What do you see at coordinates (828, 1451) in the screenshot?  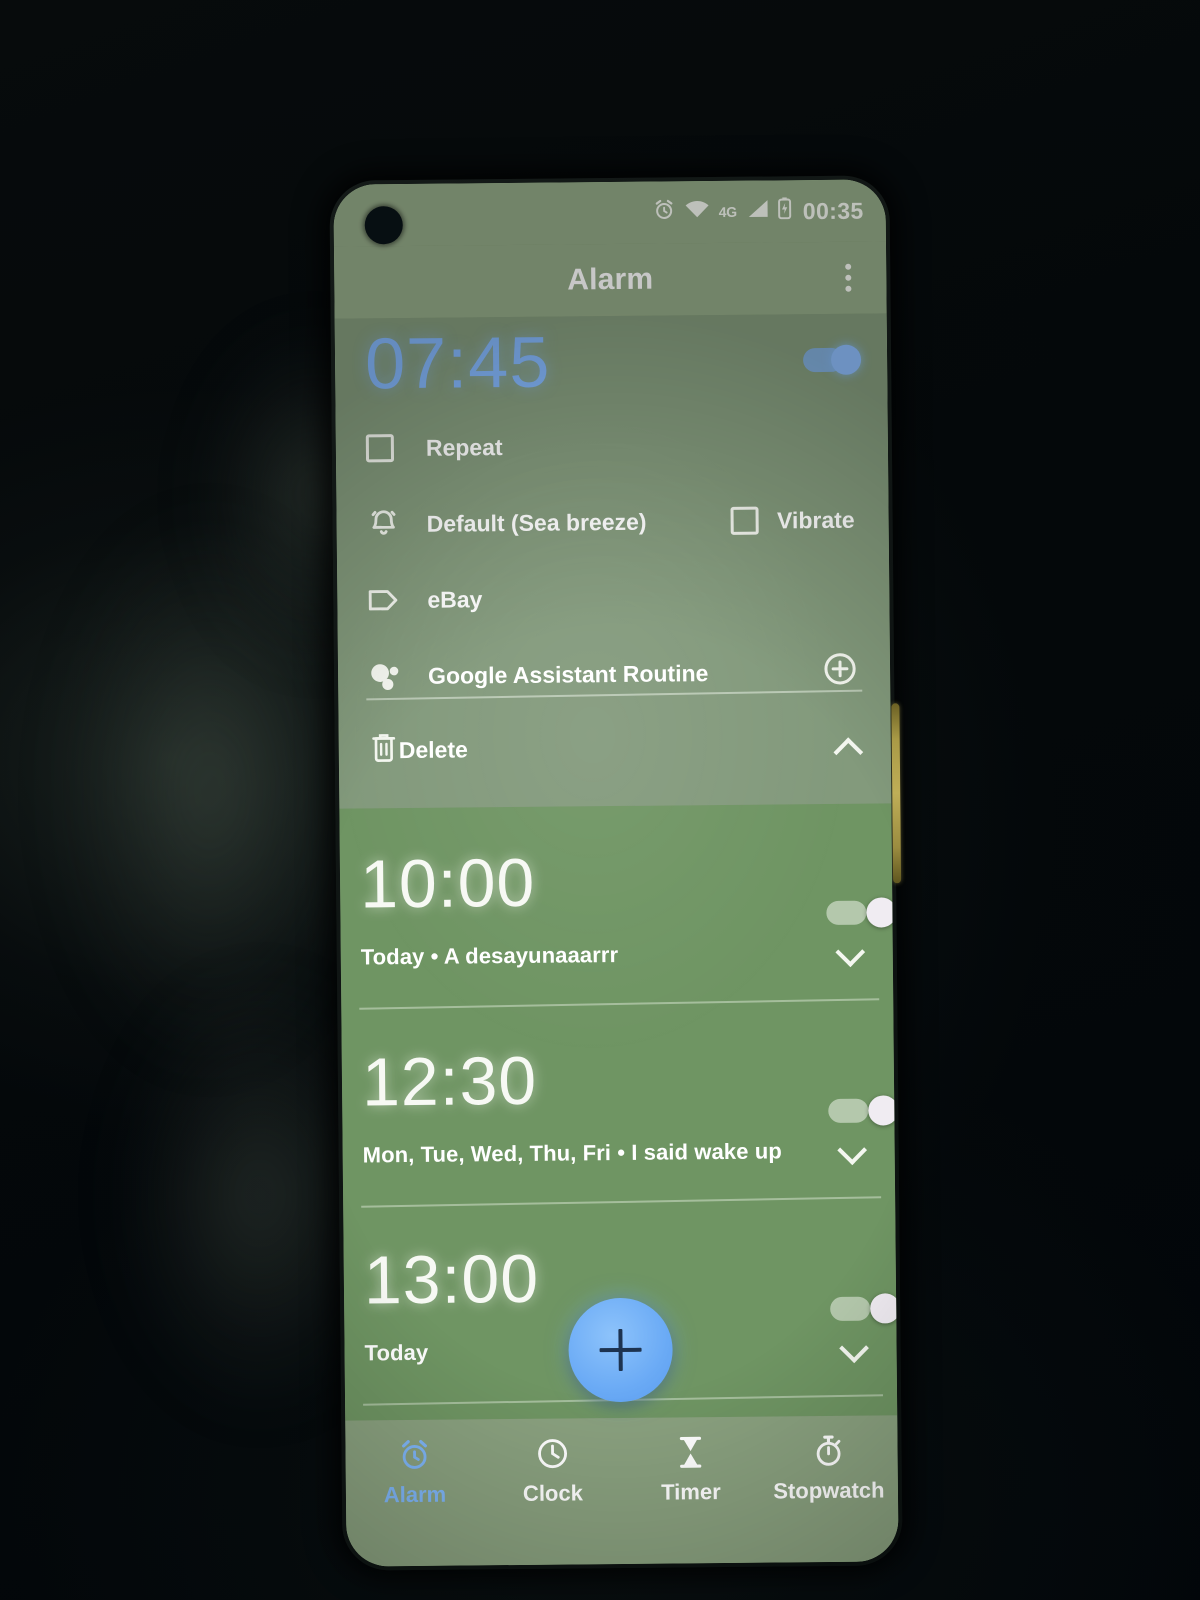 I see `stopwatch-icon` at bounding box center [828, 1451].